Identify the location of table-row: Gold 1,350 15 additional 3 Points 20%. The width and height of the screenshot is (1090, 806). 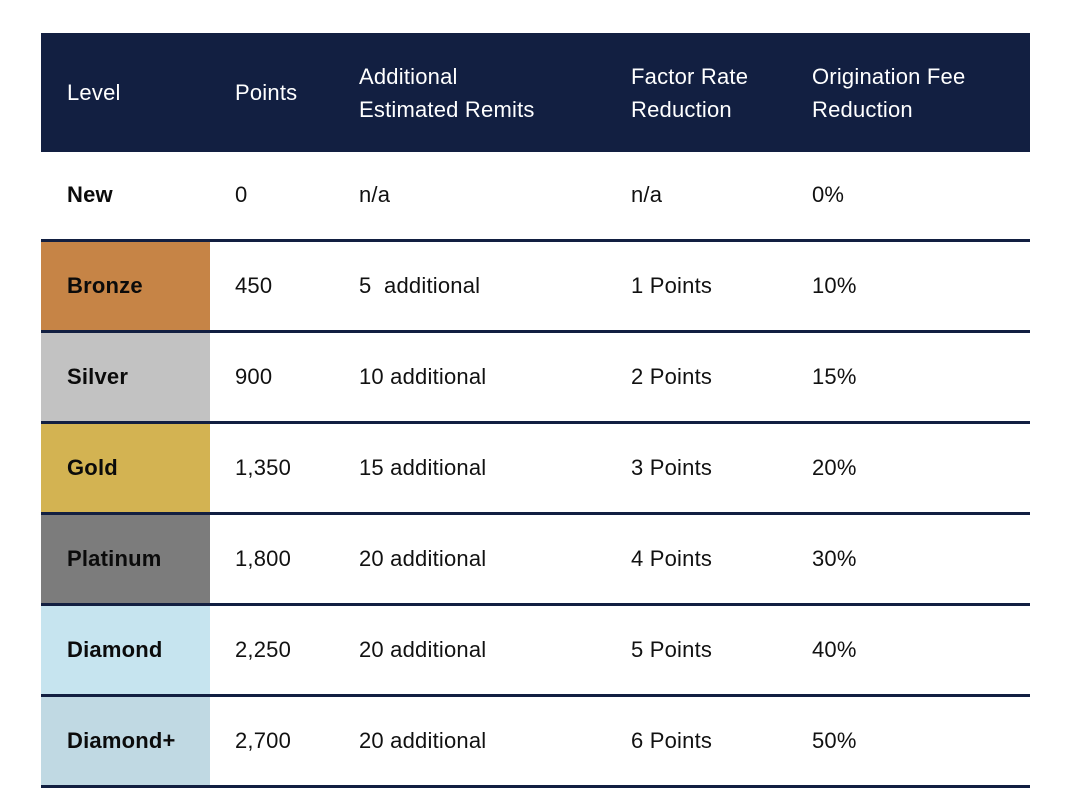
(535, 466).